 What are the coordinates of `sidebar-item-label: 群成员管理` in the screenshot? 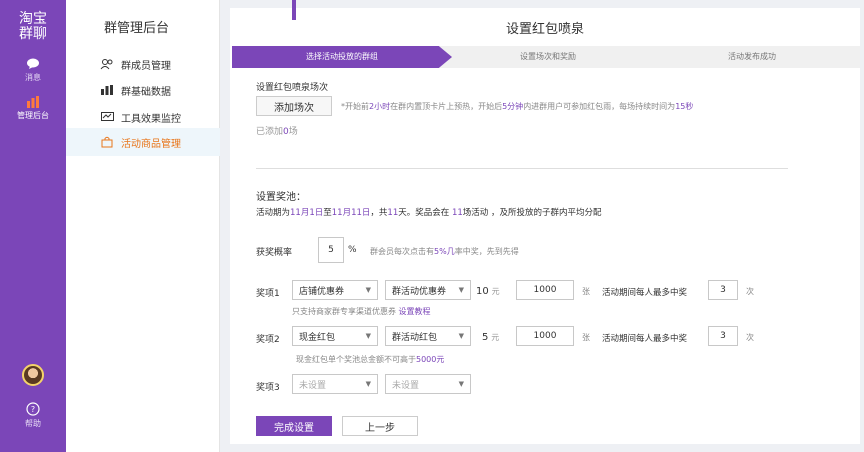 It's located at (146, 66).